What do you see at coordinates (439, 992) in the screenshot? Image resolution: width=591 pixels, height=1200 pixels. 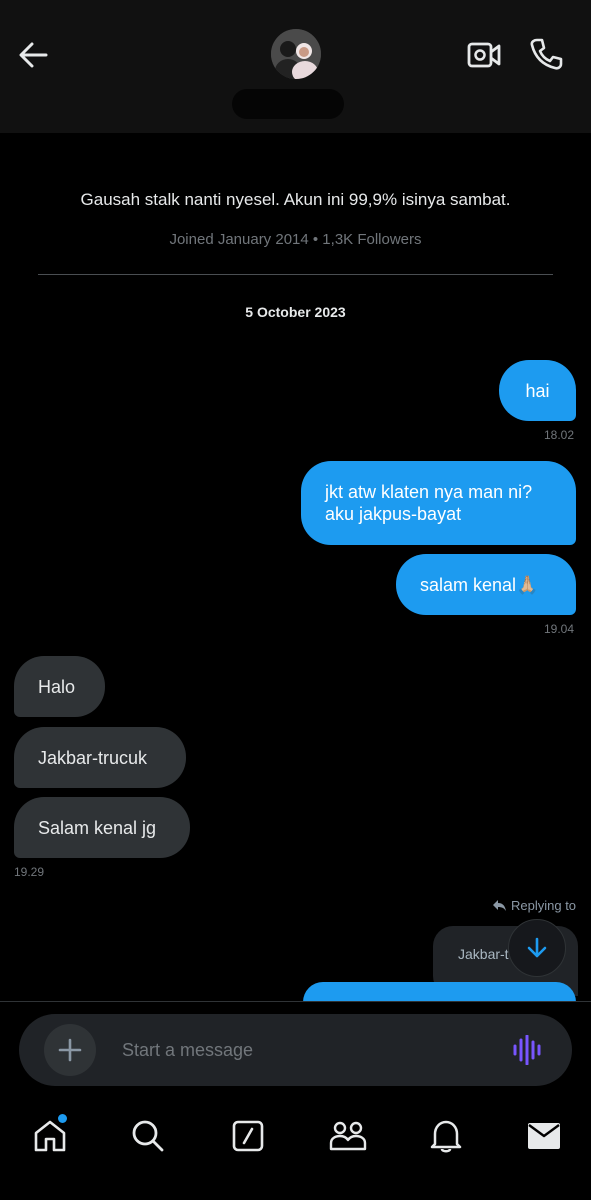 I see `message-bubble-outgoing-partial` at bounding box center [439, 992].